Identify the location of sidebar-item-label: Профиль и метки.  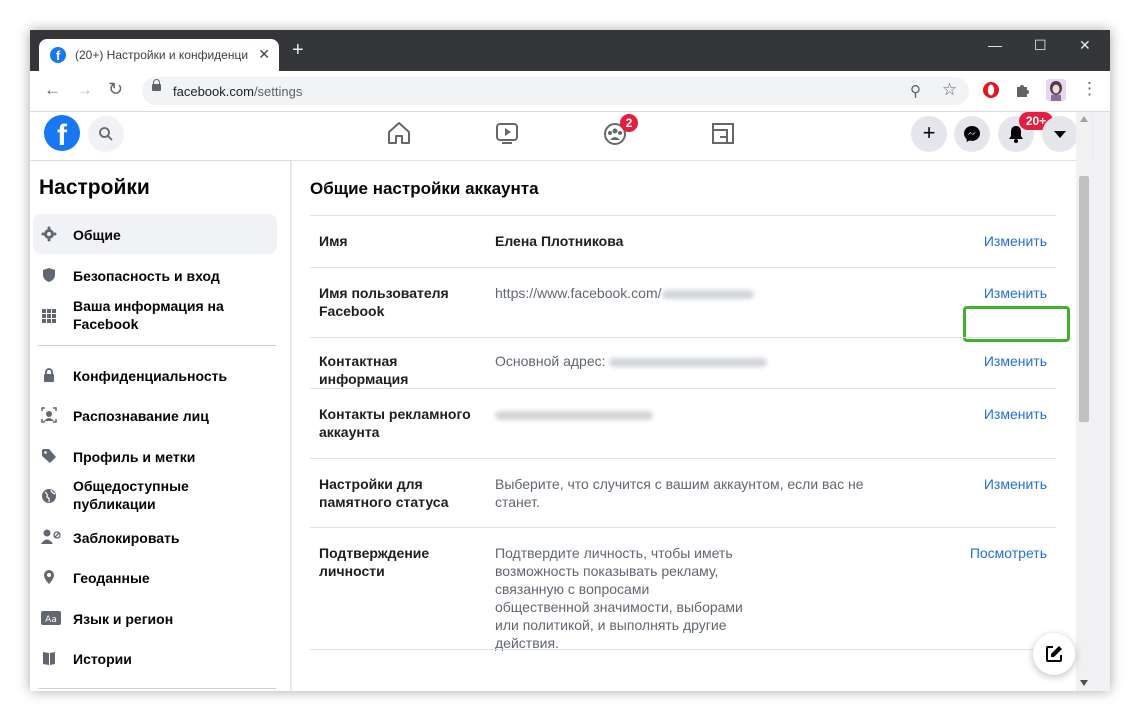
(134, 457).